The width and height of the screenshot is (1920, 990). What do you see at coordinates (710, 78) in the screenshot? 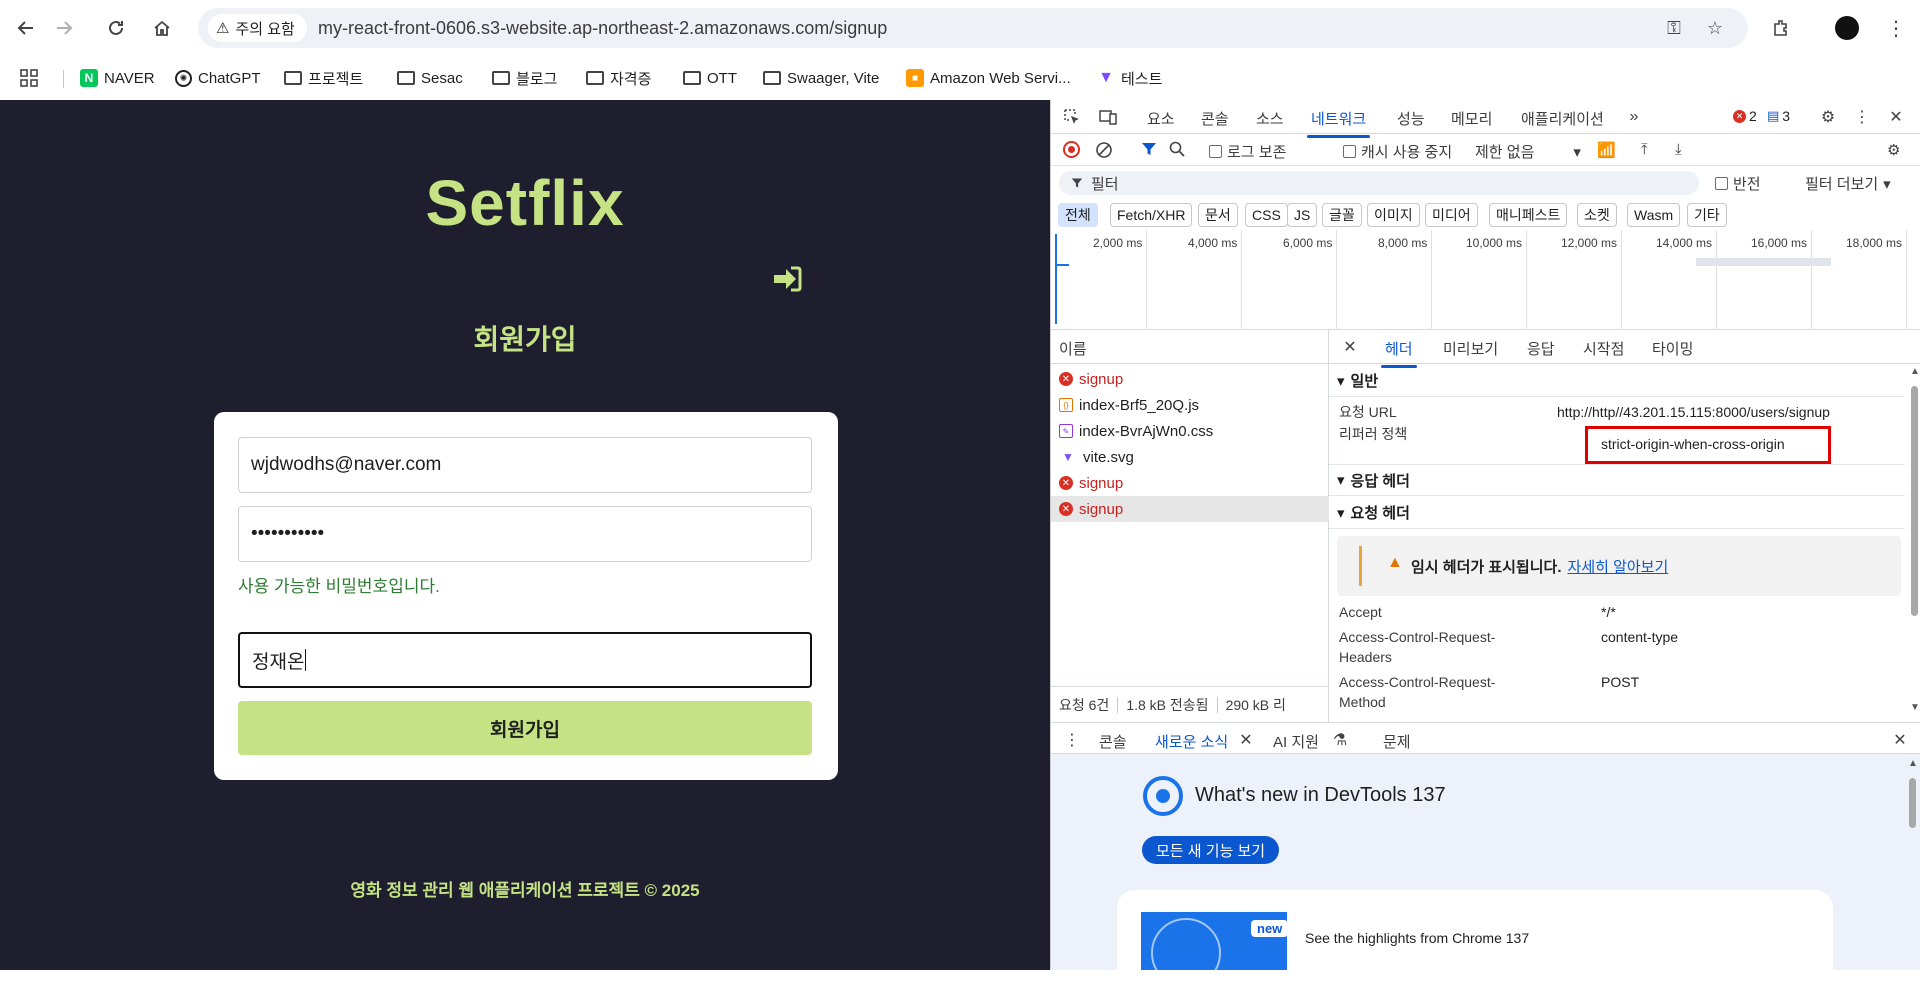
I see `bookmark-folder-ott: OTT` at bounding box center [710, 78].